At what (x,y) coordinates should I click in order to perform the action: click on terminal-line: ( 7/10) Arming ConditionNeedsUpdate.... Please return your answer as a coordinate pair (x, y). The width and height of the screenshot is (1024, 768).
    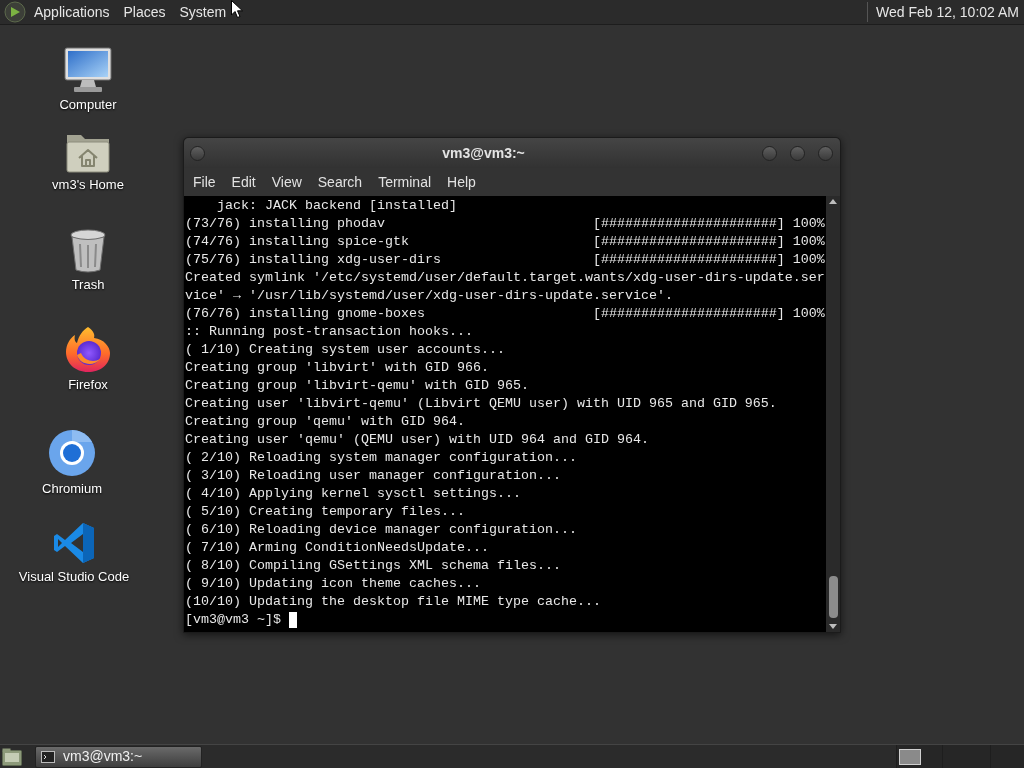
    Looking at the image, I should click on (337, 548).